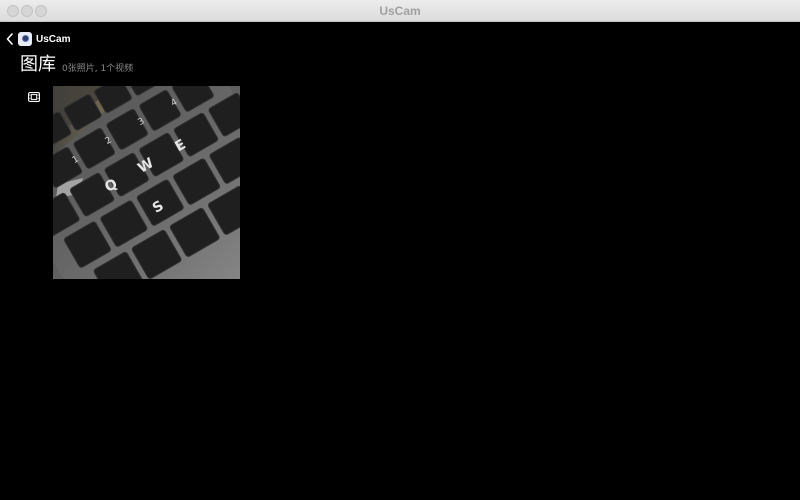  I want to click on video-thumbnail: 1 2 3 4 Q W E S, so click(146, 182).